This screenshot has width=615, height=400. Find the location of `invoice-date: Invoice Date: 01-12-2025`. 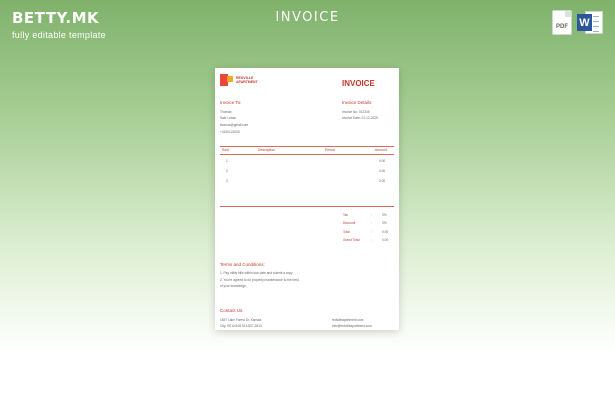

invoice-date: Invoice Date: 01-12-2025 is located at coordinates (360, 118).